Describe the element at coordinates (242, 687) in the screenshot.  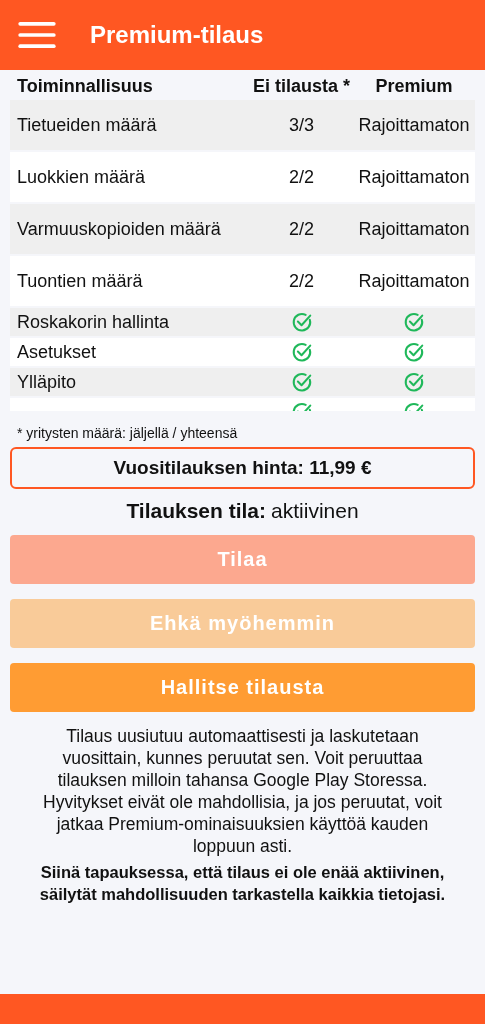
I see `action-button: Hallitse tilausta` at that location.